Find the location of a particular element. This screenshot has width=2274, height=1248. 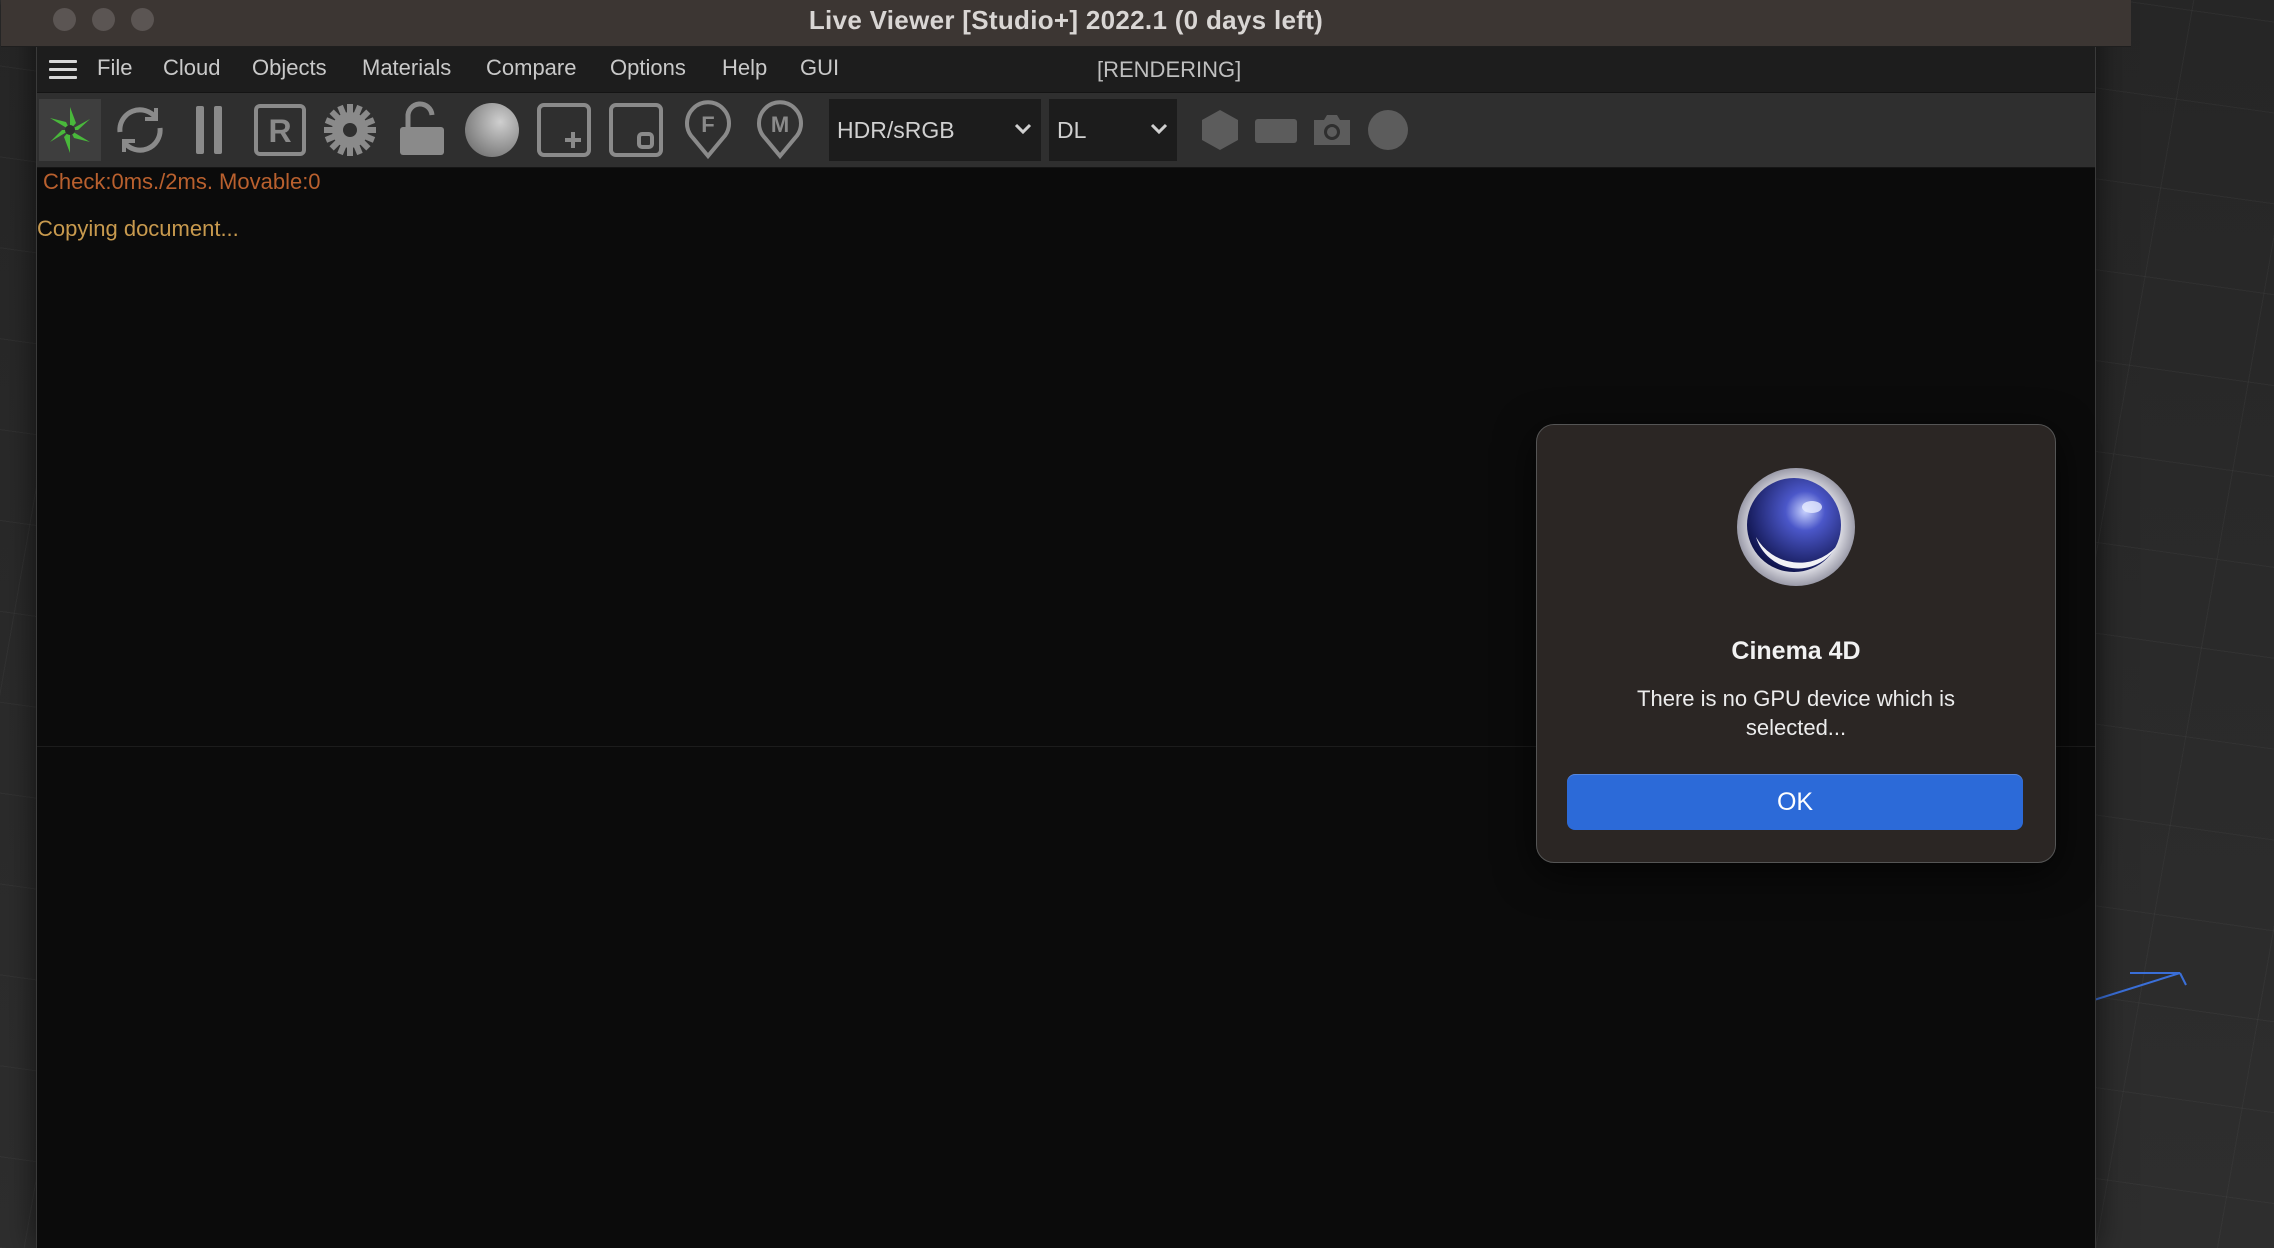

region-r-icon: R is located at coordinates (280, 130).